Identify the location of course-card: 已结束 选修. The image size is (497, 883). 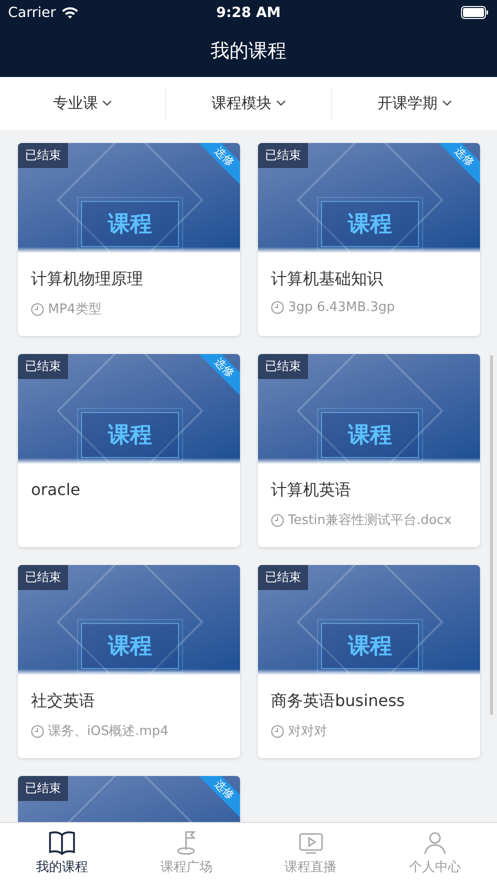
(129, 799).